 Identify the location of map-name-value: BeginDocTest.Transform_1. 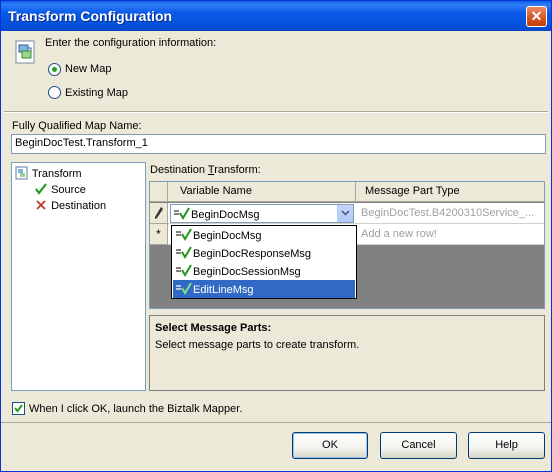
(81, 143).